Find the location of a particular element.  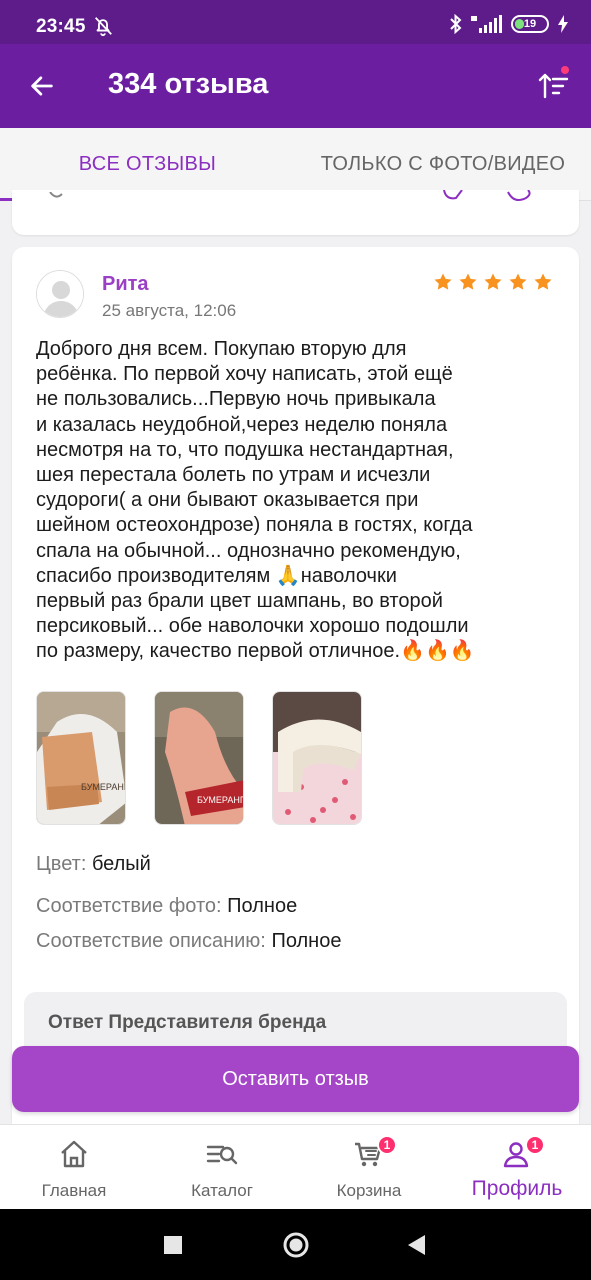

arrow-back-icon is located at coordinates (42, 86).